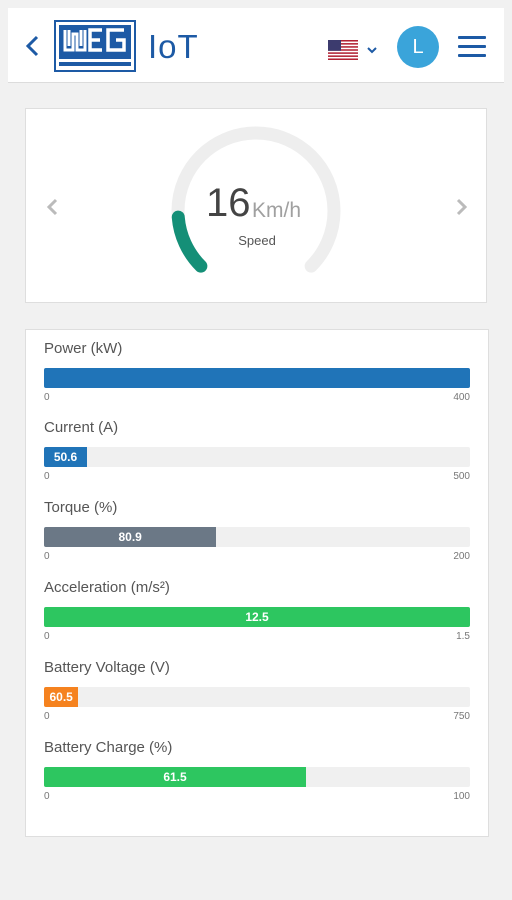  I want to click on progress-fill: 61.5, so click(175, 777).